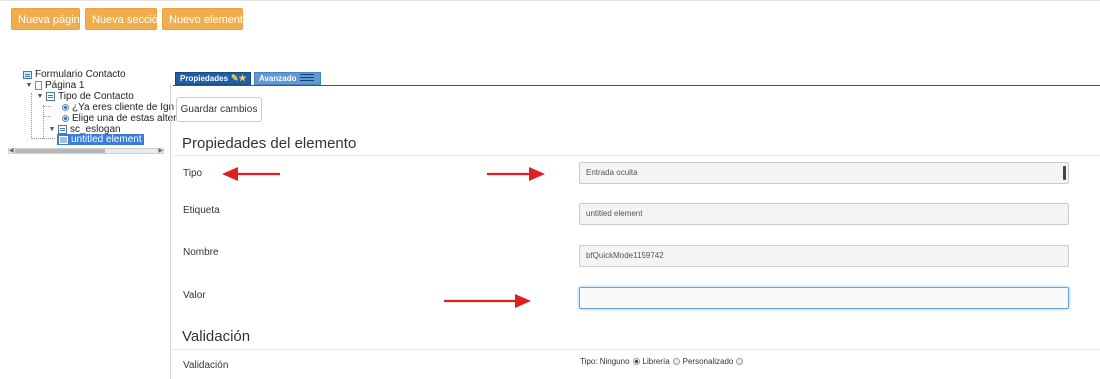 This screenshot has height=379, width=1100. I want to click on arrow-right-to-valor-input, so click(487, 301).